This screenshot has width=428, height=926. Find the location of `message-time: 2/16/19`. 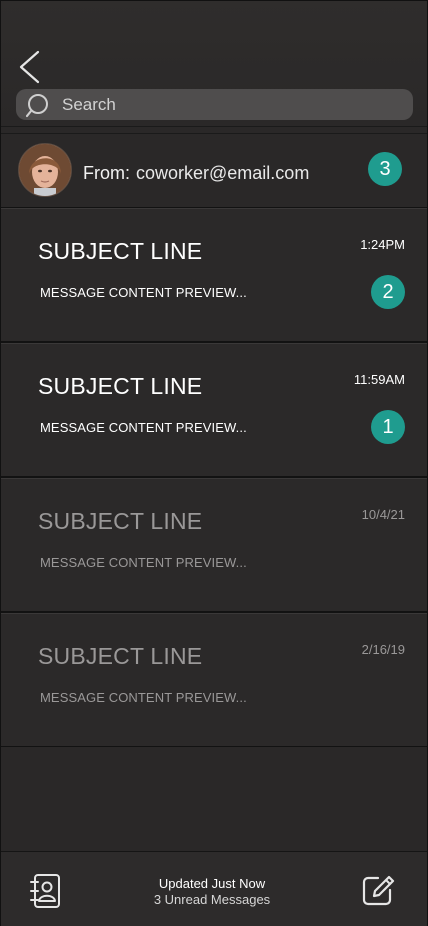

message-time: 2/16/19 is located at coordinates (383, 649).